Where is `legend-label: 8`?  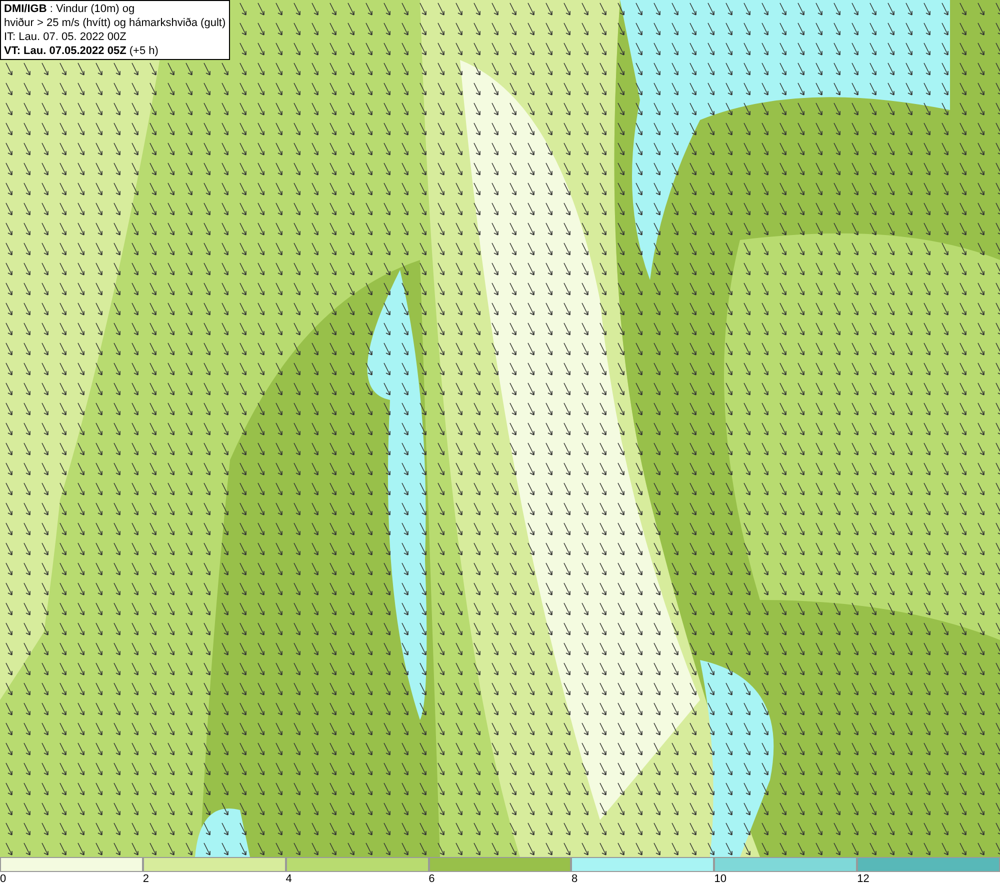 legend-label: 8 is located at coordinates (574, 879).